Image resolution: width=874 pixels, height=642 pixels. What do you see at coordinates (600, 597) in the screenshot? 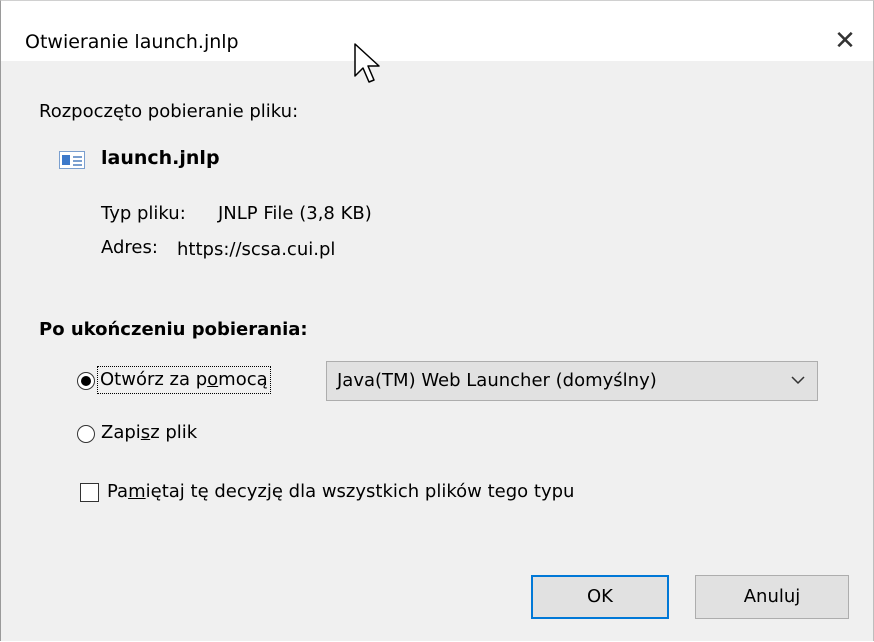
I see `ok-button: OK` at bounding box center [600, 597].